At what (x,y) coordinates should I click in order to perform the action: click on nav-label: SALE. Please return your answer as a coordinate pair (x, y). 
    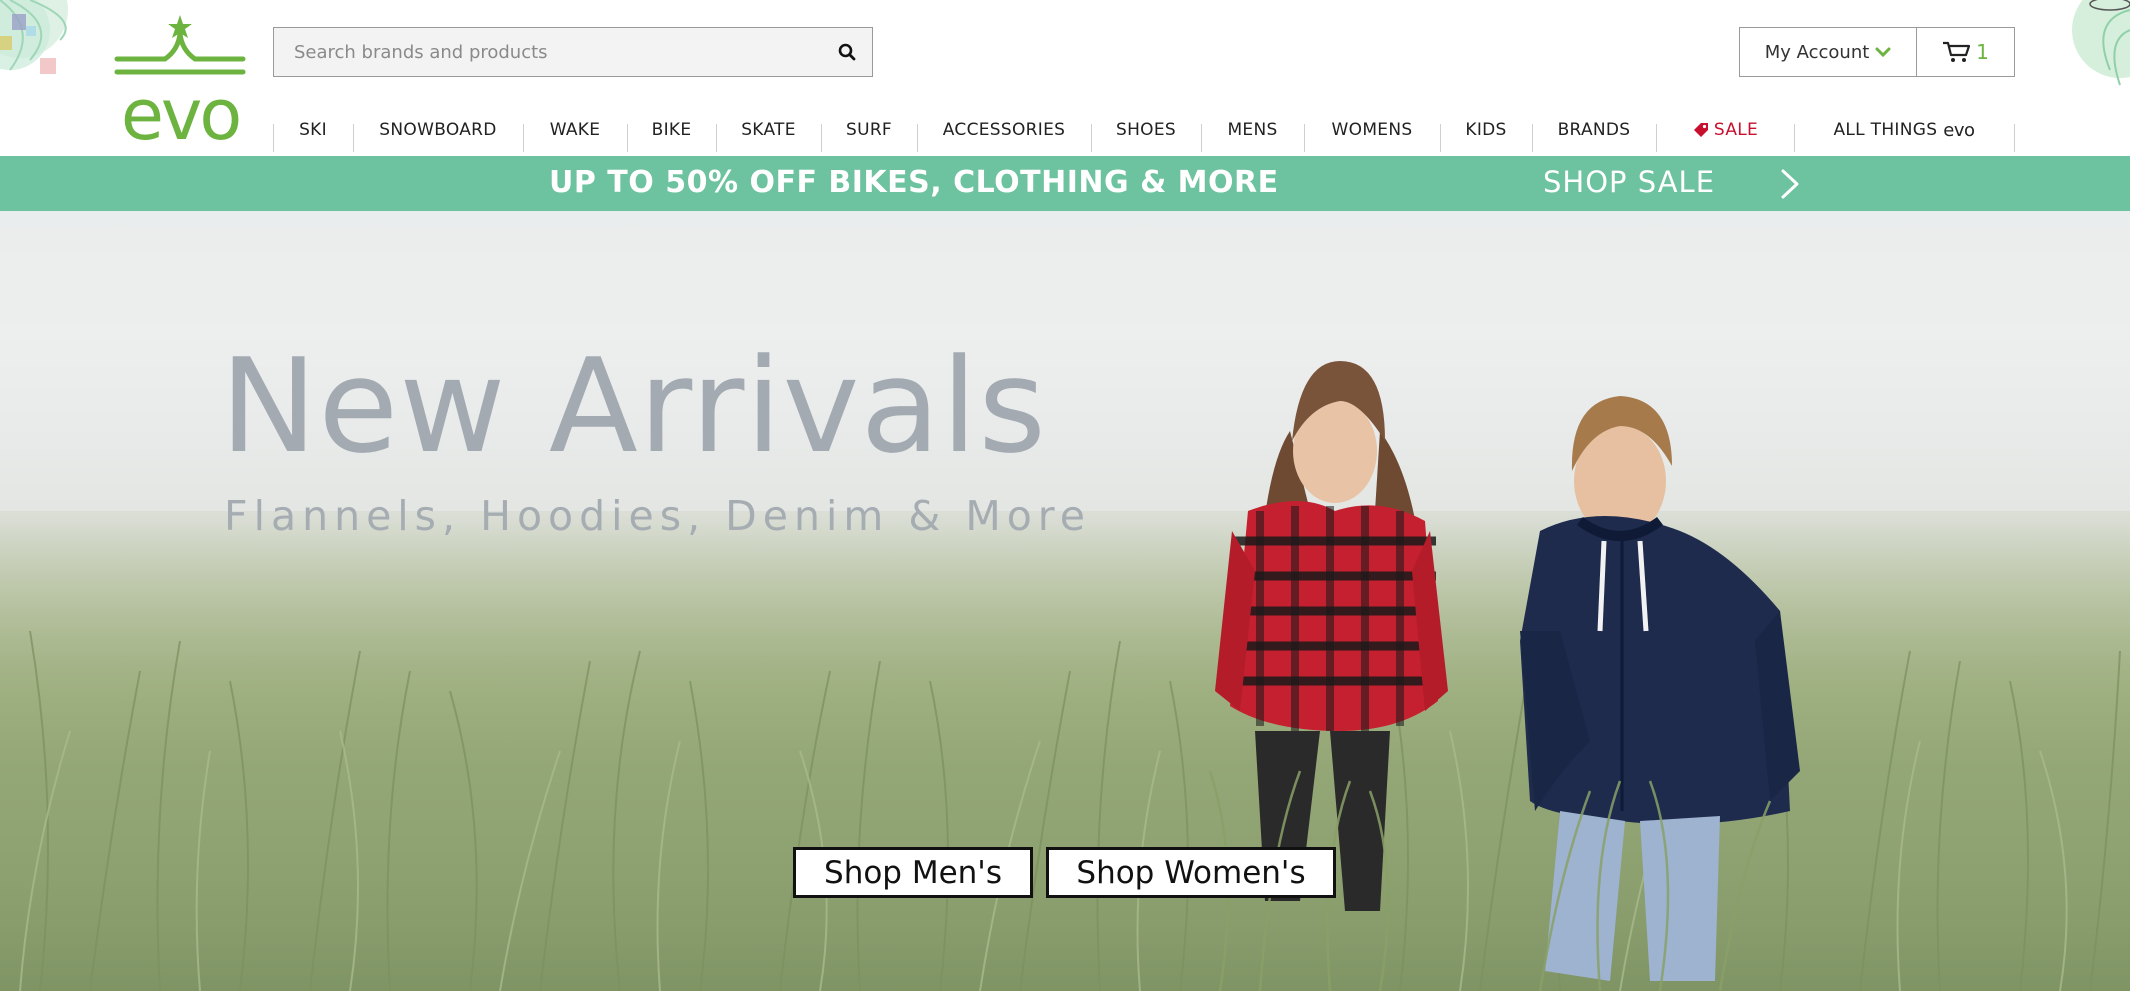
    Looking at the image, I should click on (1736, 130).